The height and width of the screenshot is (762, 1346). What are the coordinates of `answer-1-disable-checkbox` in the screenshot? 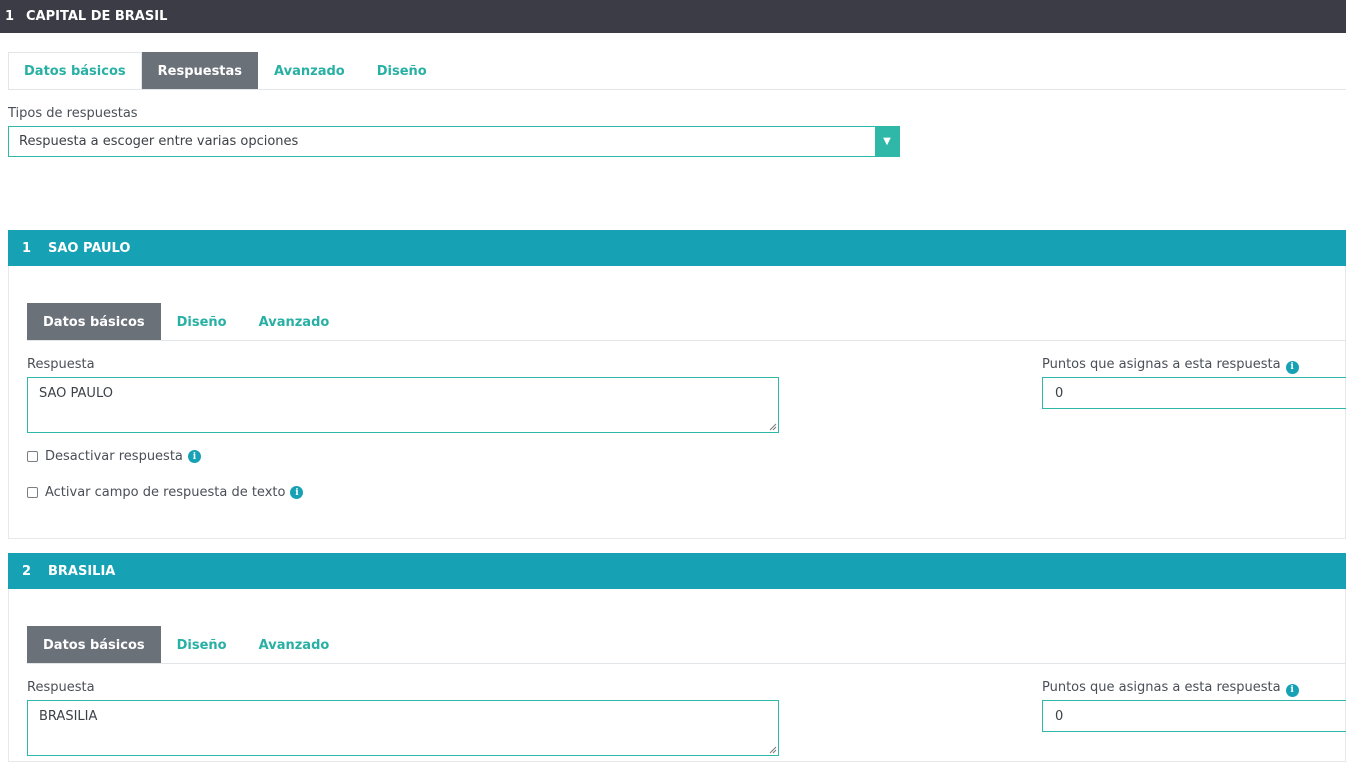 It's located at (32, 456).